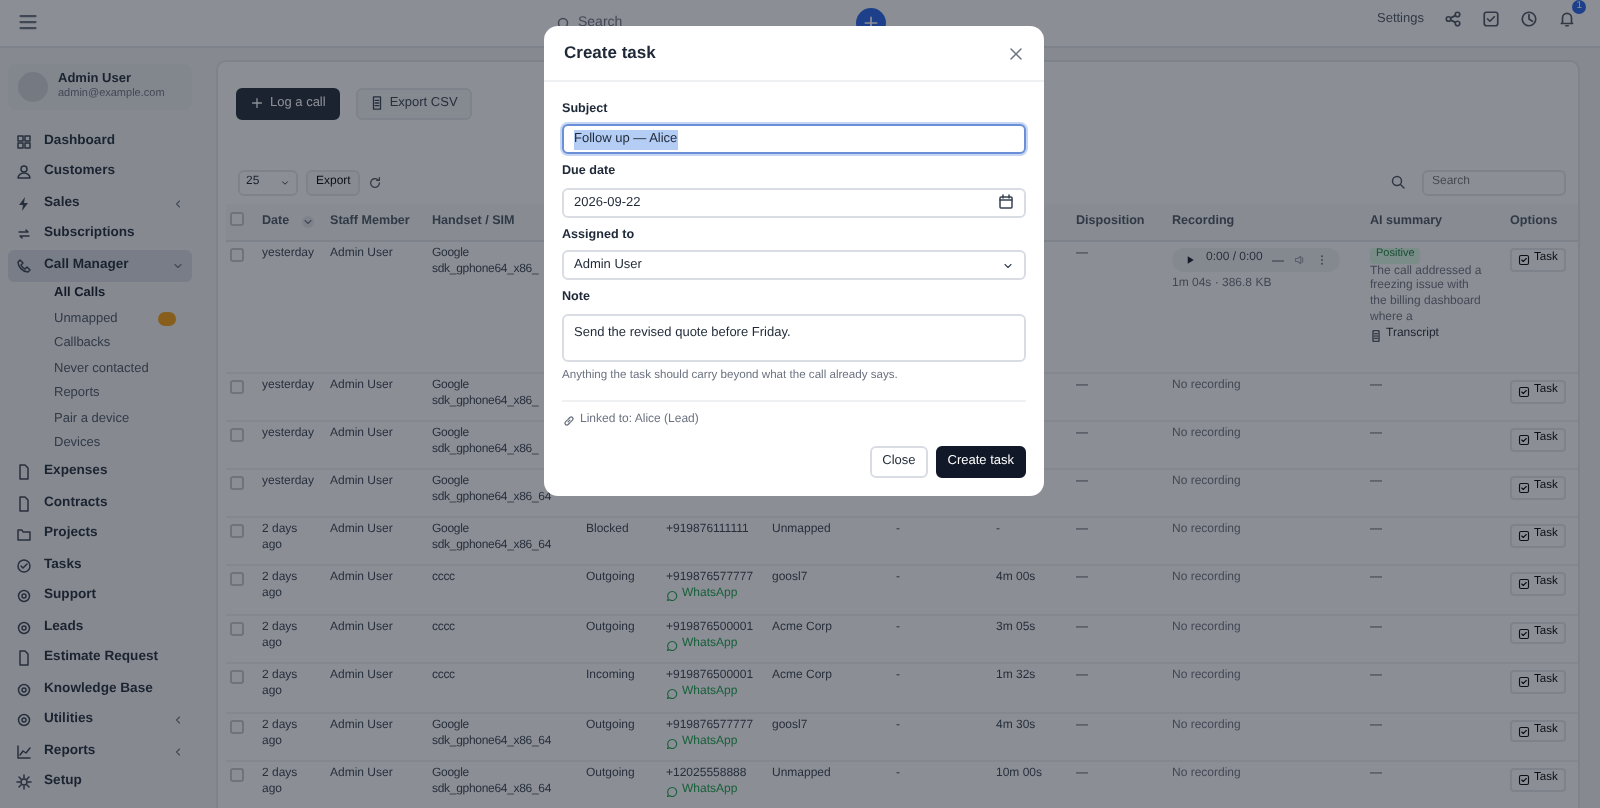  I want to click on grid-icon, so click(24, 141).